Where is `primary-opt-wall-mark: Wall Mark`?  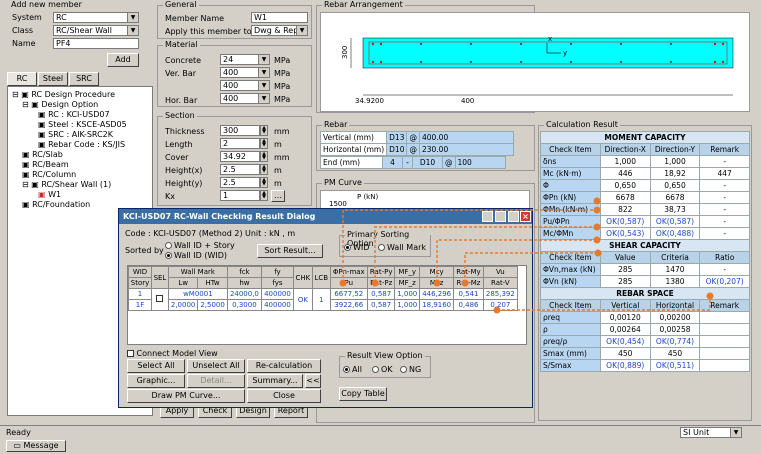 primary-opt-wall-mark: Wall Mark is located at coordinates (402, 247).